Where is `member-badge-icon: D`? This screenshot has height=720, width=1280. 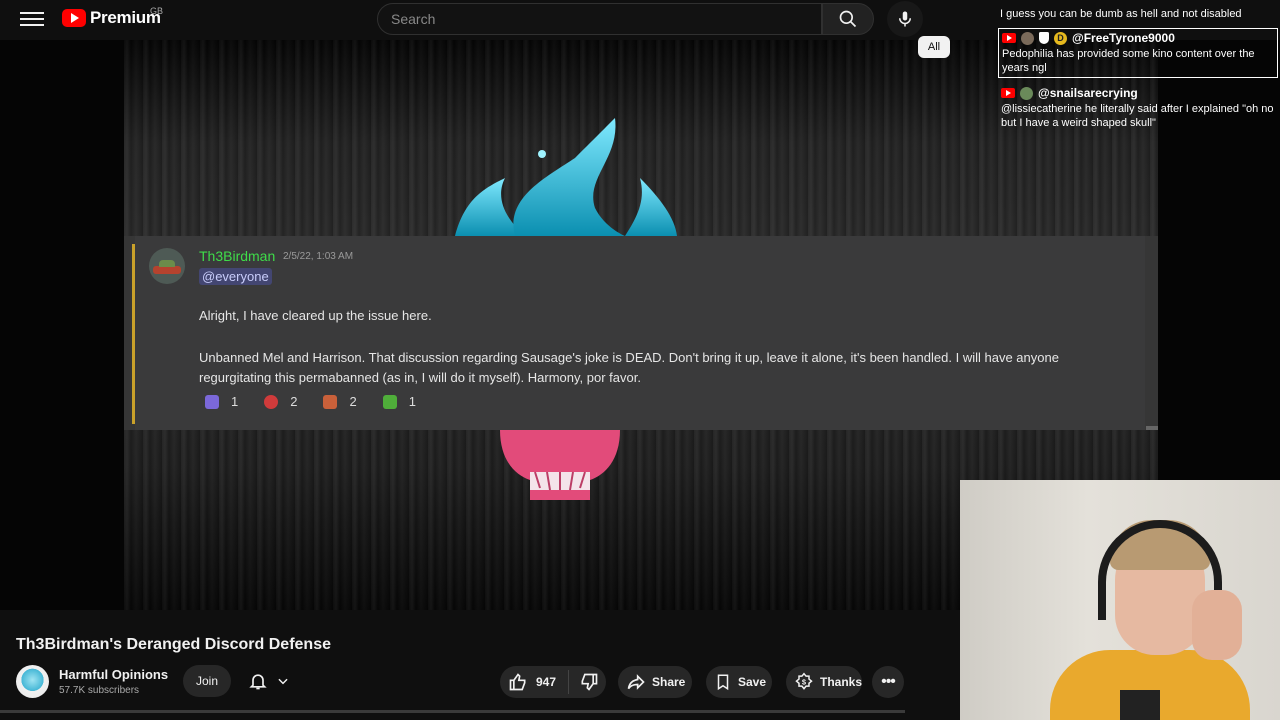
member-badge-icon: D is located at coordinates (1060, 38).